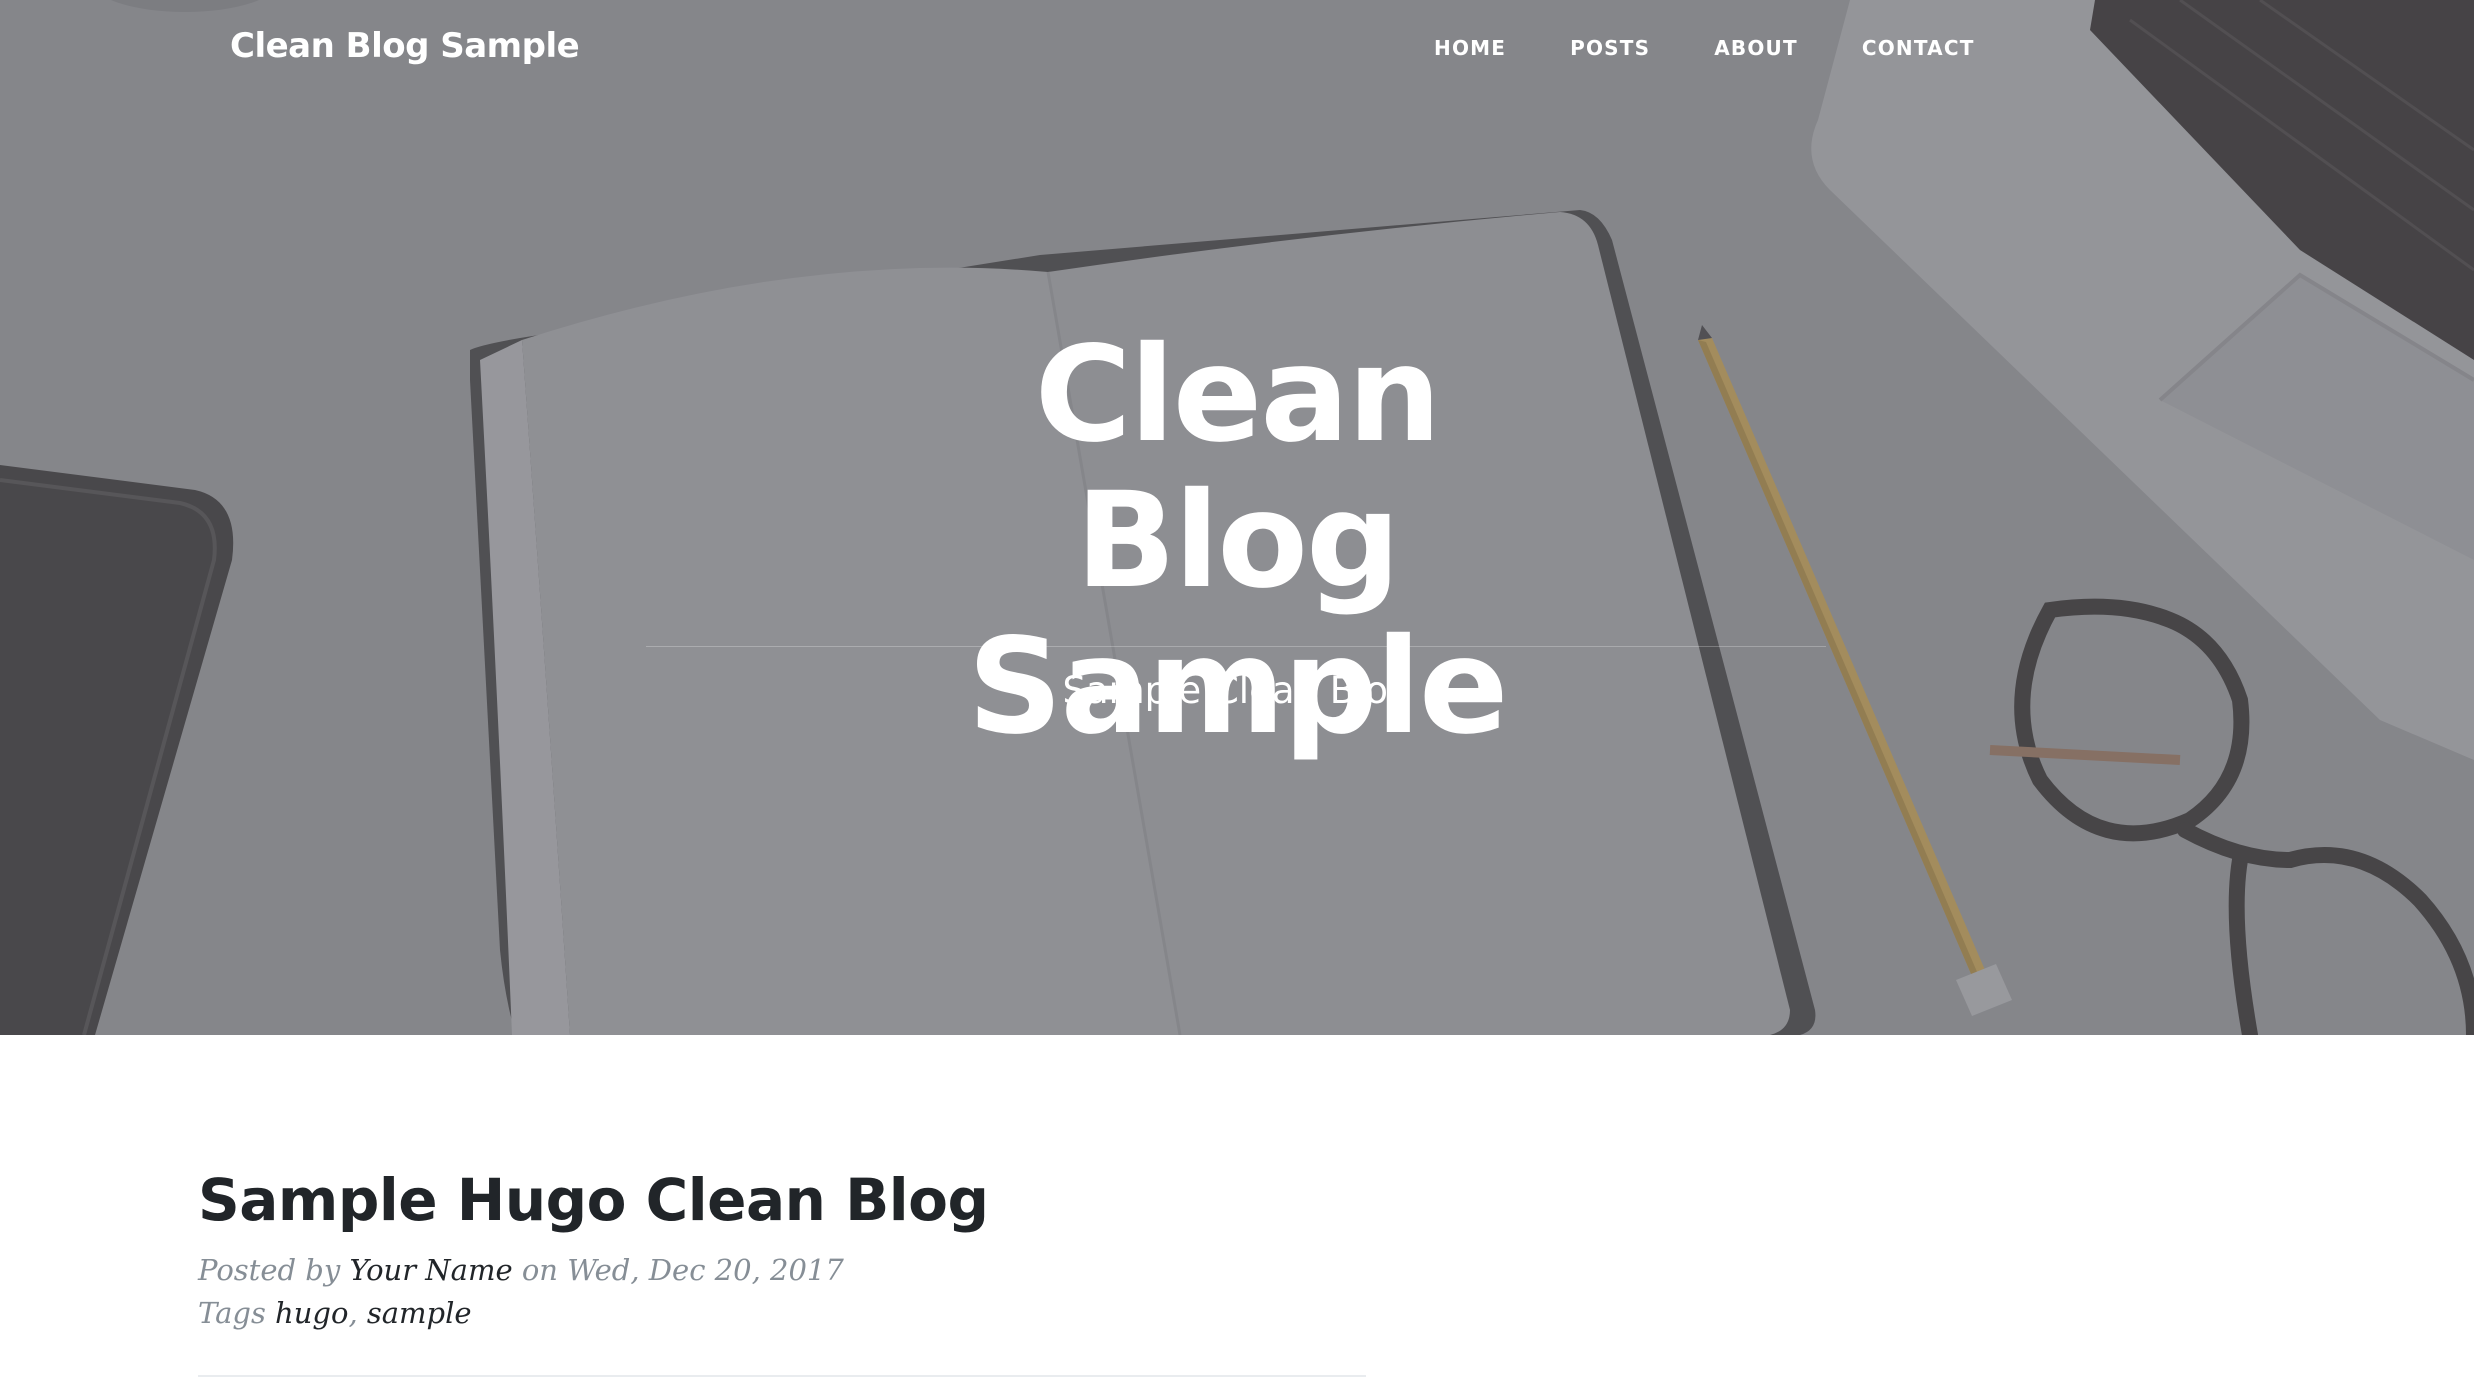  Describe the element at coordinates (539, 1270) in the screenshot. I see `date-prefix: on` at that location.